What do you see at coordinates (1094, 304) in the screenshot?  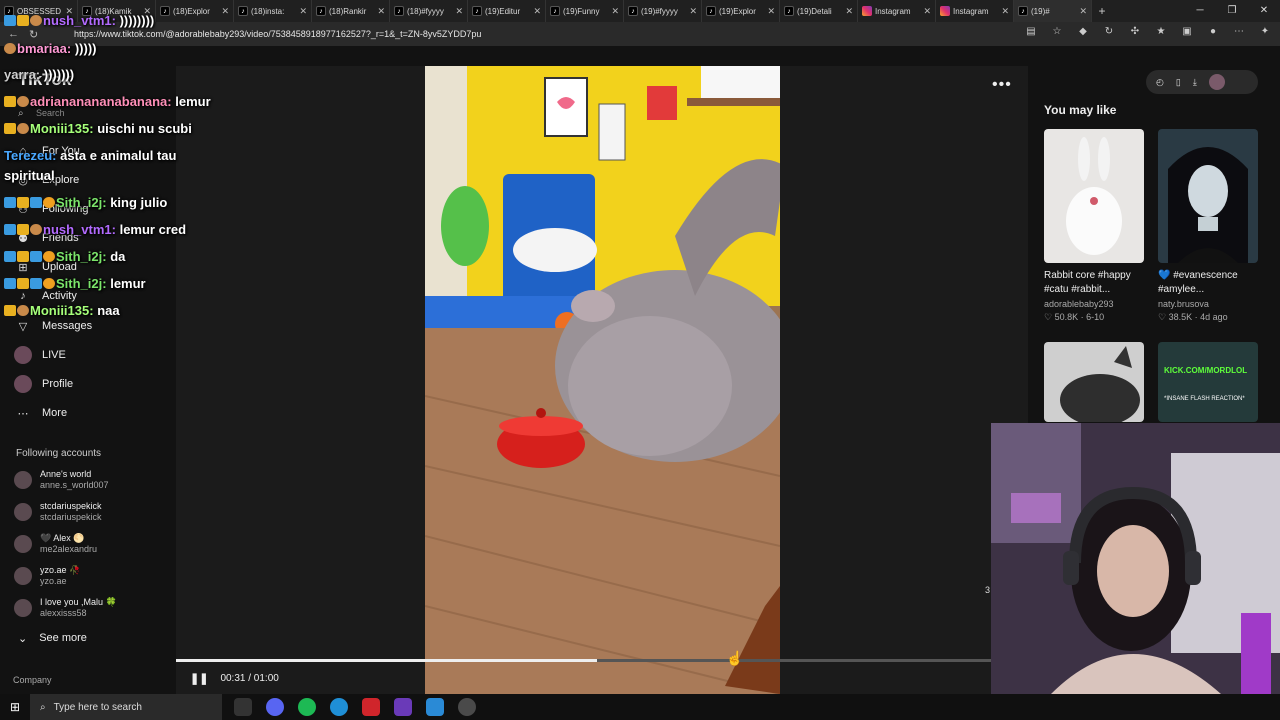 I see `video-author: adorablebaby293` at bounding box center [1094, 304].